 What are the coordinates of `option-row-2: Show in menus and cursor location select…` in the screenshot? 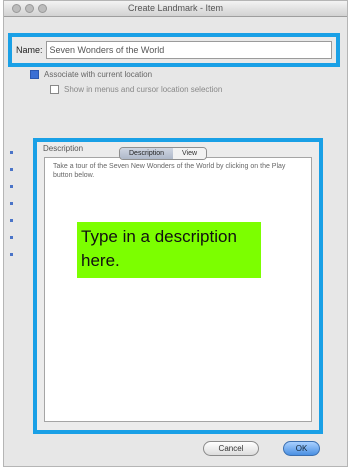 It's located at (136, 89).